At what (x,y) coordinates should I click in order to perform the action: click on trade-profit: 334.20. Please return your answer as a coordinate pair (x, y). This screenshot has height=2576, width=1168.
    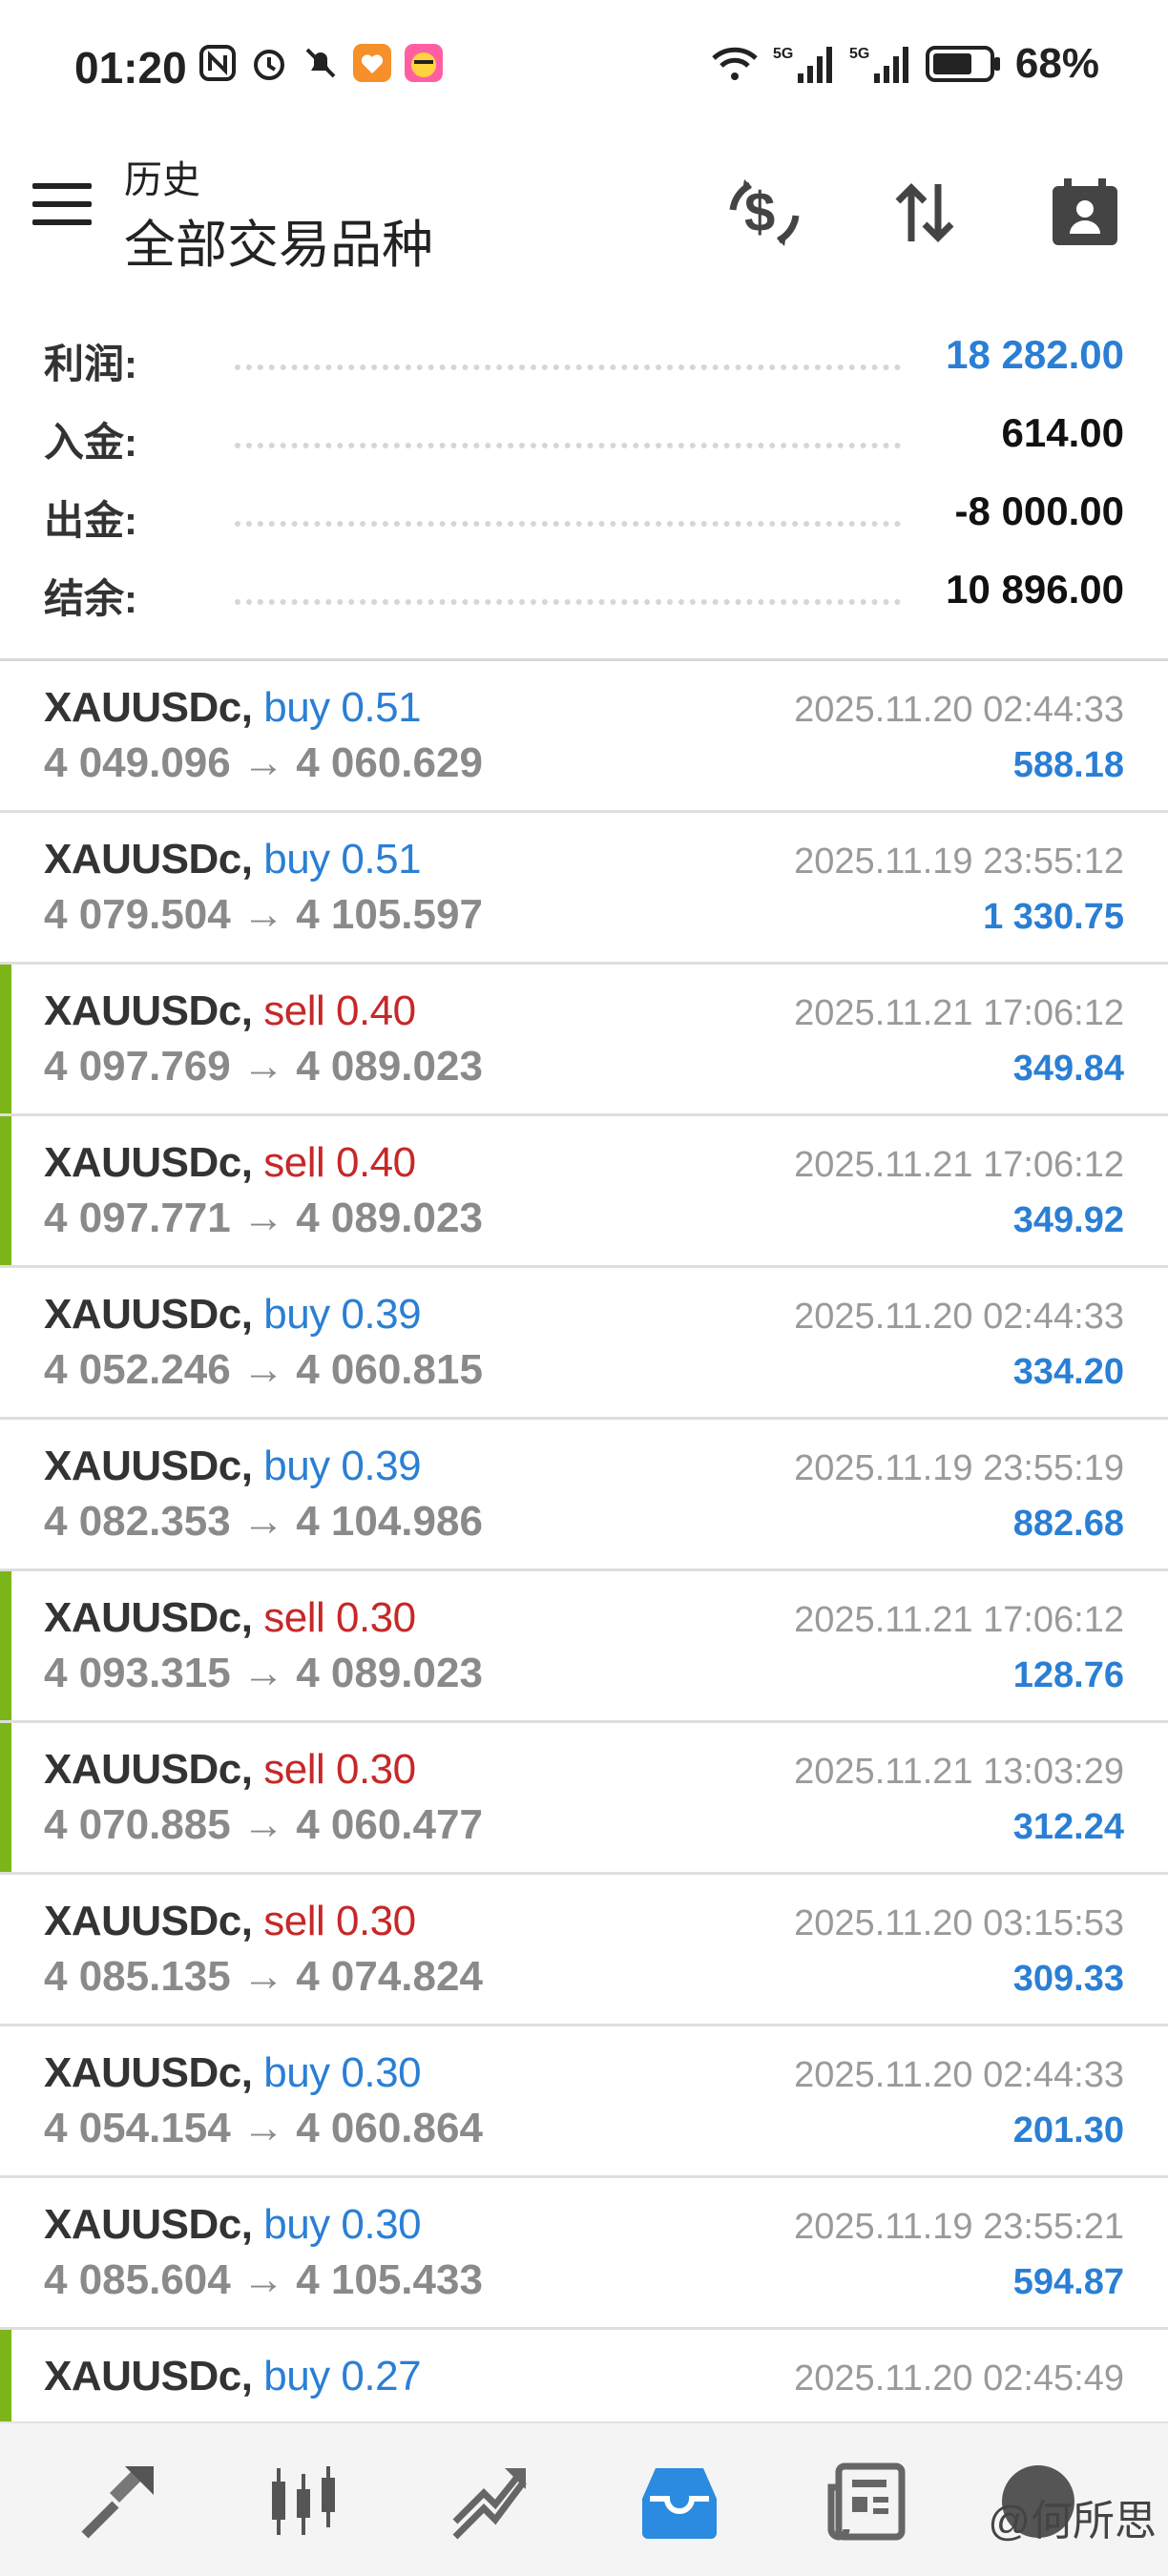
    Looking at the image, I should click on (1068, 1372).